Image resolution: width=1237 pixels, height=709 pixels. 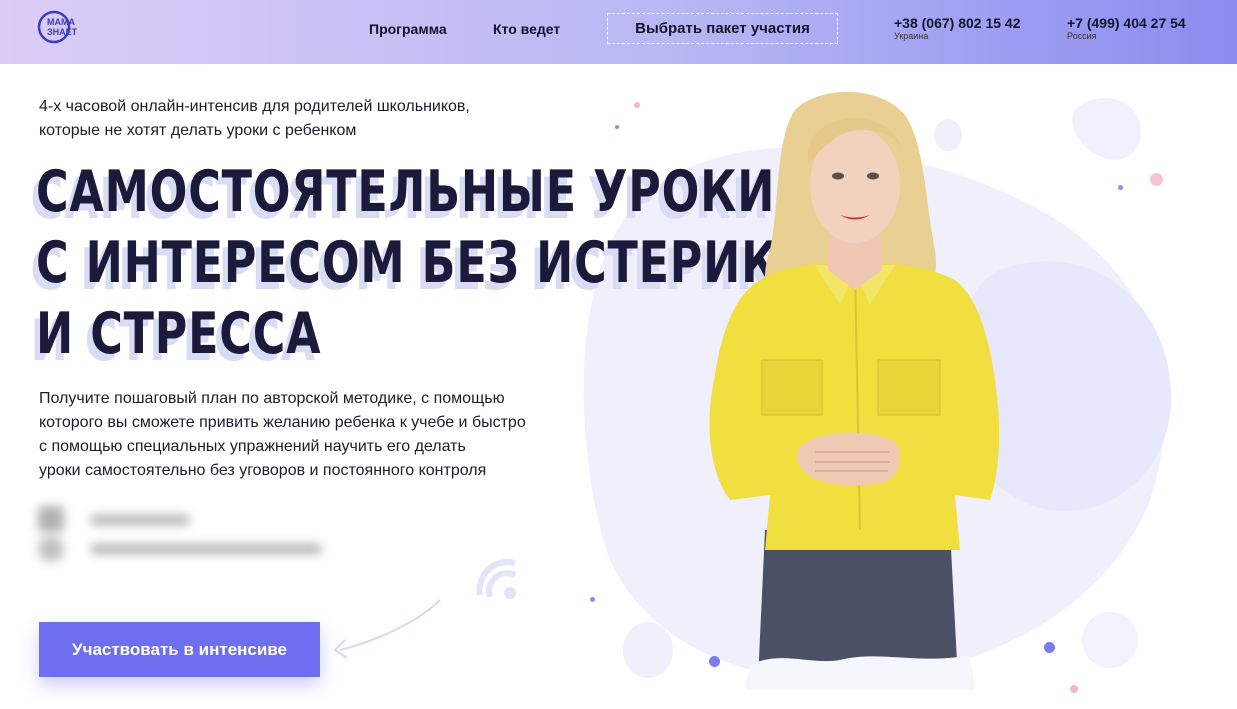 What do you see at coordinates (198, 130) in the screenshot?
I see `subtitle-line: которые не хотят делать уроки с ребенком` at bounding box center [198, 130].